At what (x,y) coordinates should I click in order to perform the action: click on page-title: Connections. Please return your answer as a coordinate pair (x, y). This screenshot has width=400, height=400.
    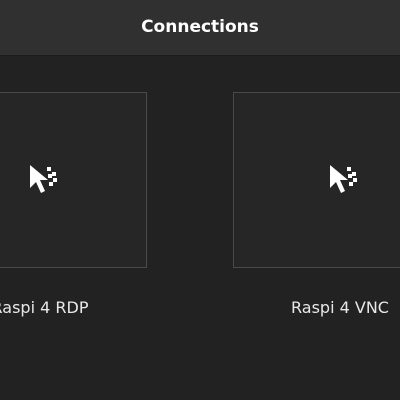
    Looking at the image, I should click on (200, 27).